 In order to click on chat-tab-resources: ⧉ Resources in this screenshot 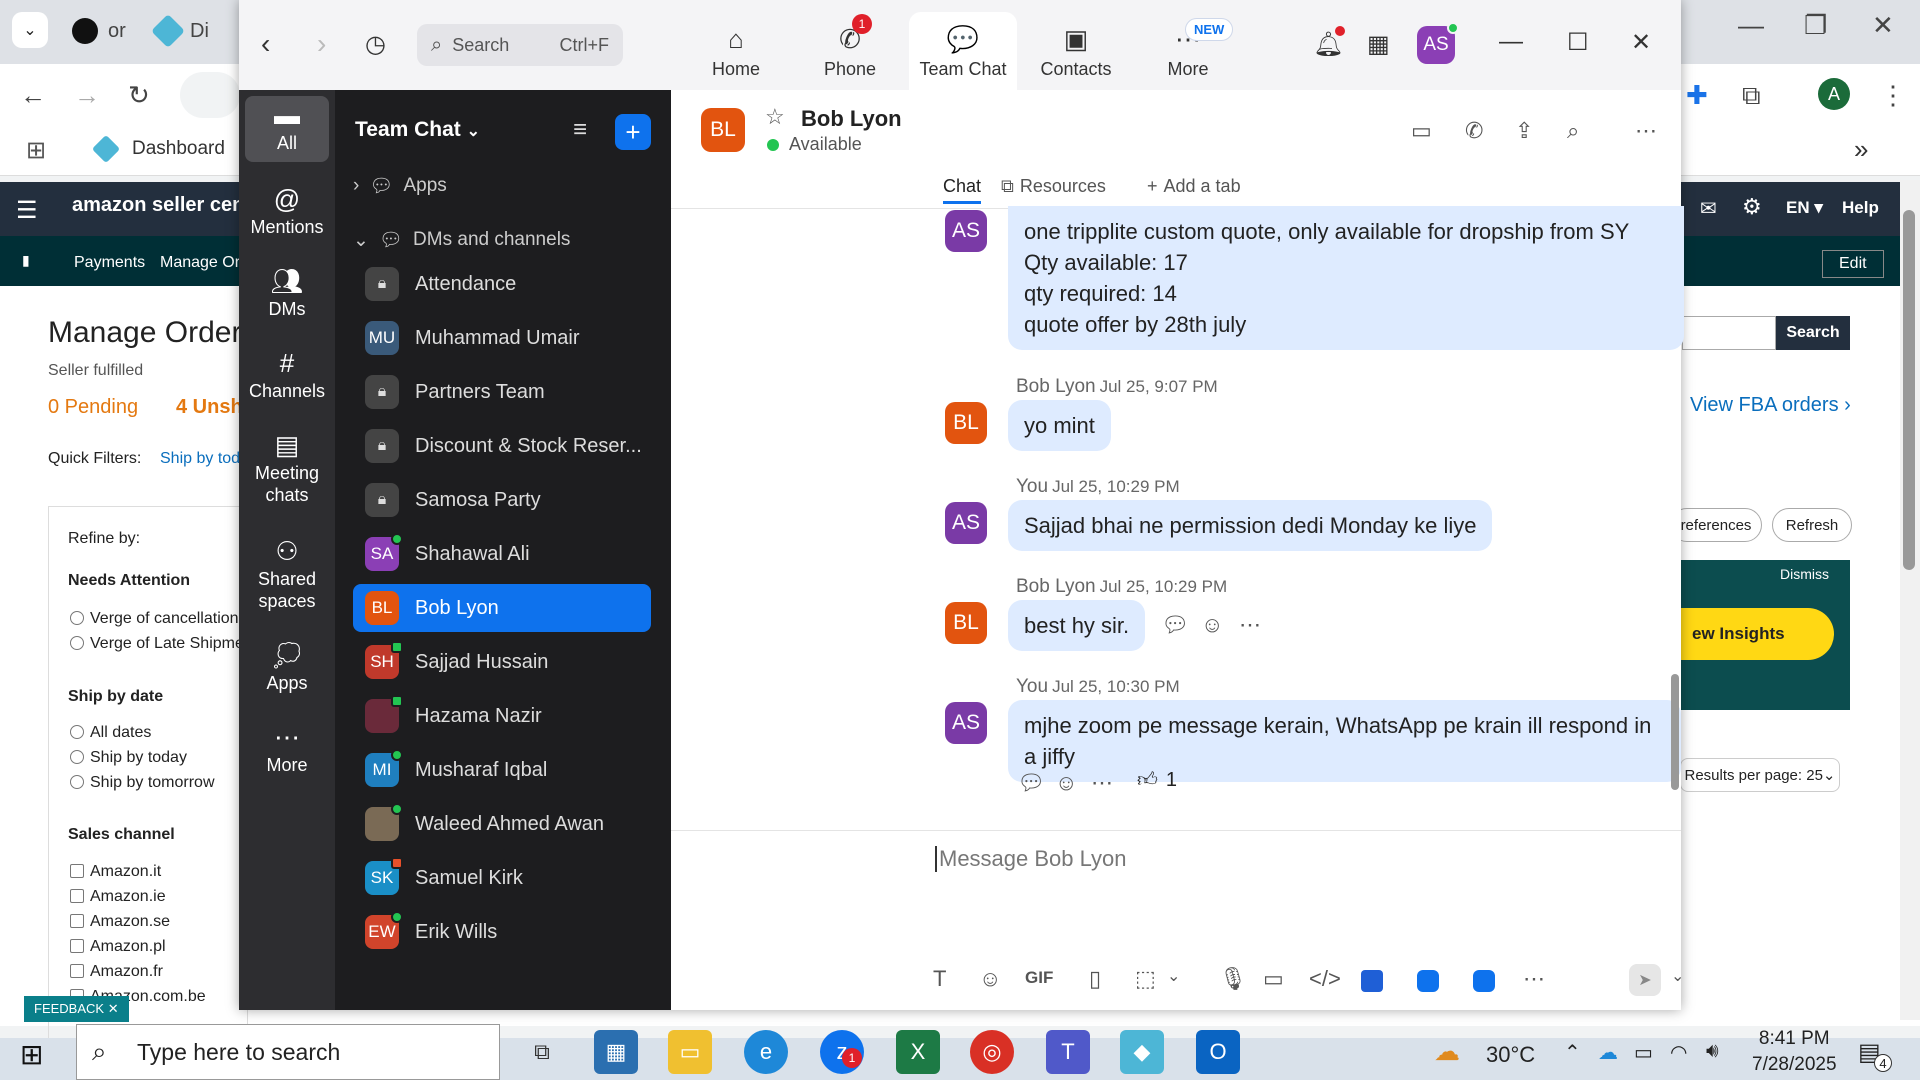, I will do `click(1053, 186)`.